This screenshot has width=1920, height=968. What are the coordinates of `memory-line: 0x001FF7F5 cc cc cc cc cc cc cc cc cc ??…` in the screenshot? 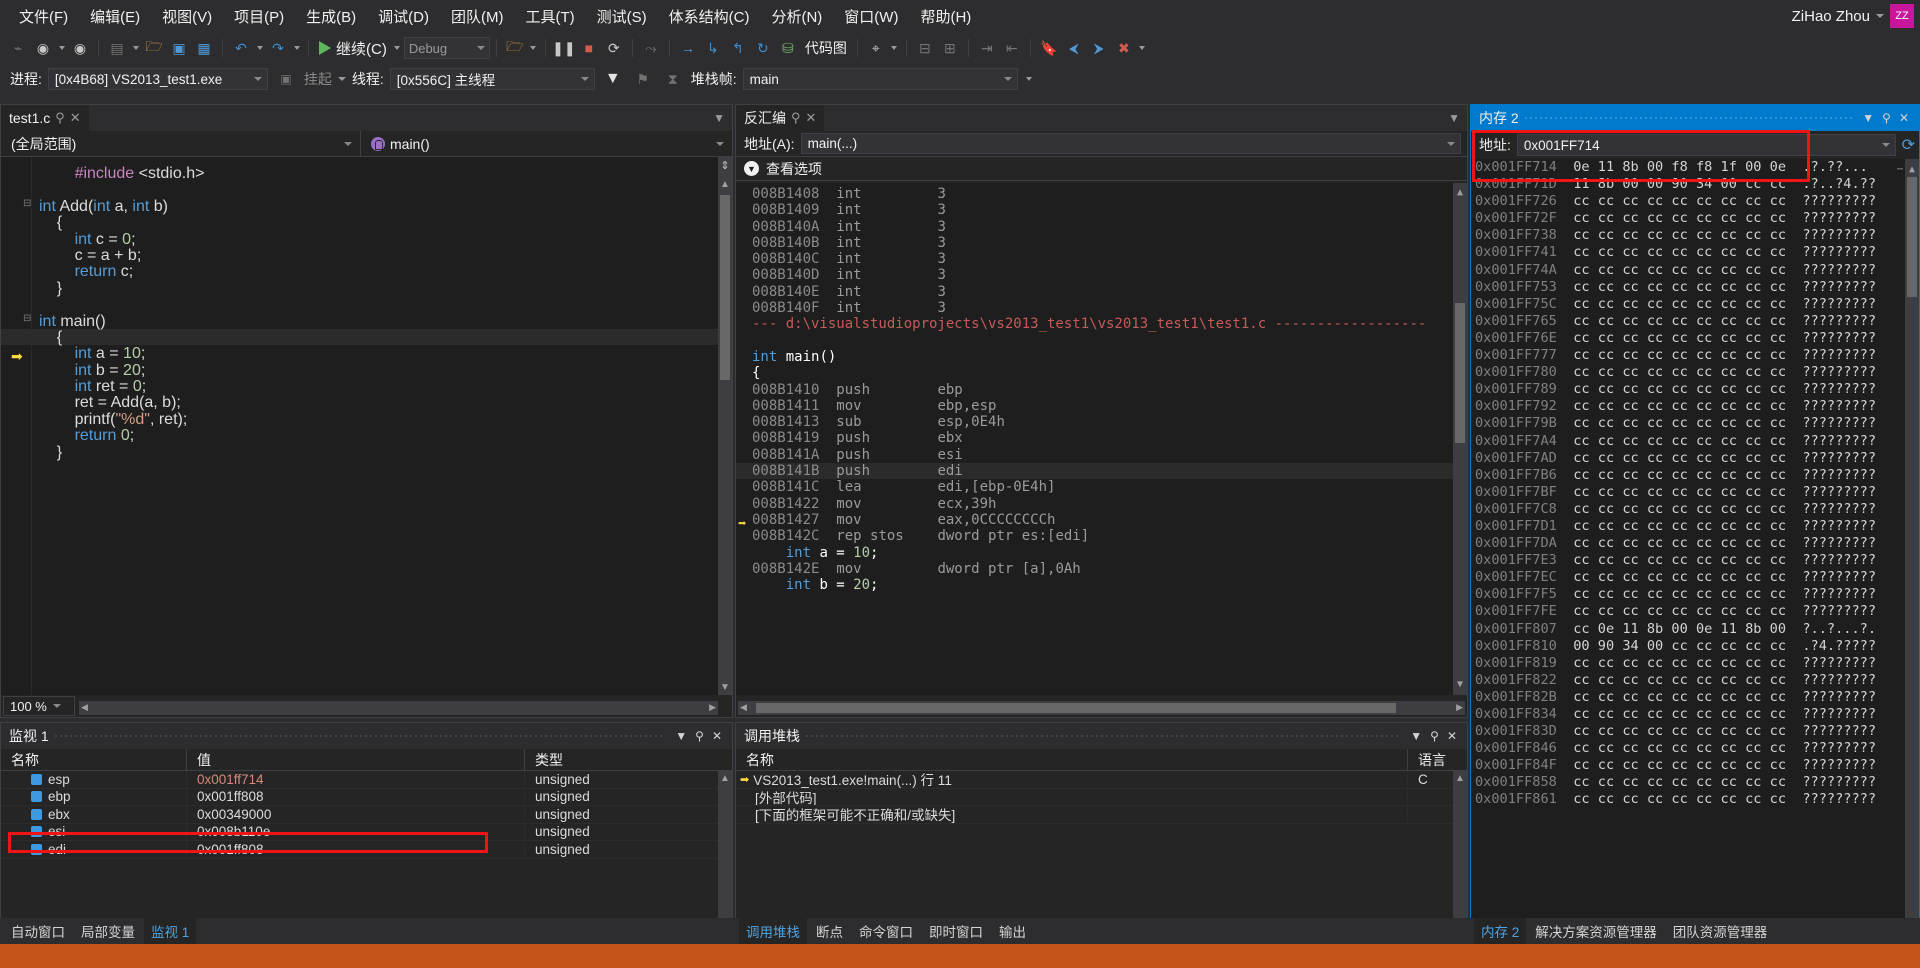 It's located at (1688, 594).